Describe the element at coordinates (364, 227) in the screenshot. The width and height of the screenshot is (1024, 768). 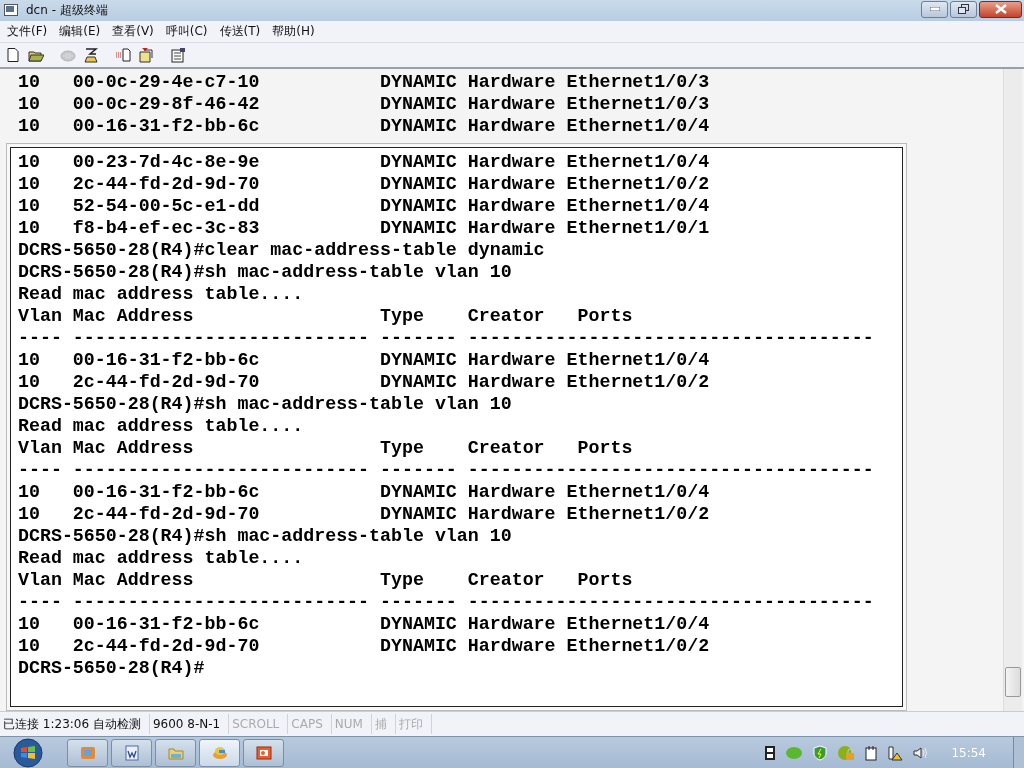
I see `terminal-line: 10 f8-b4-ef-ec-3c-83 DYNAMIC Hardware Ethernet1/0/1` at that location.